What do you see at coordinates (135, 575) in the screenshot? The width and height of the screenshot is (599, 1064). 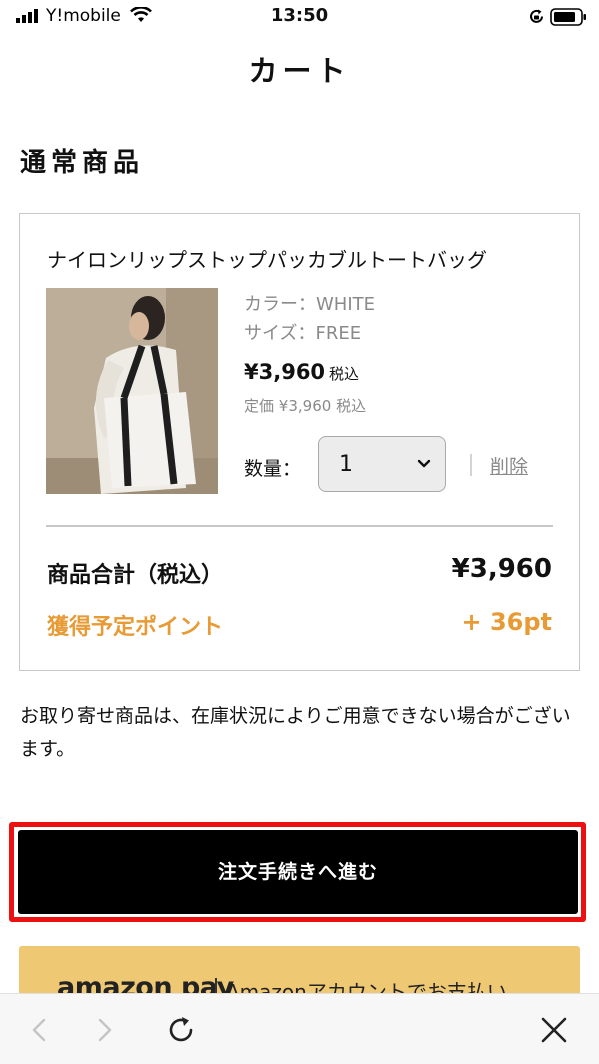 I see `subtotal-label: 商品合計（税込）` at bounding box center [135, 575].